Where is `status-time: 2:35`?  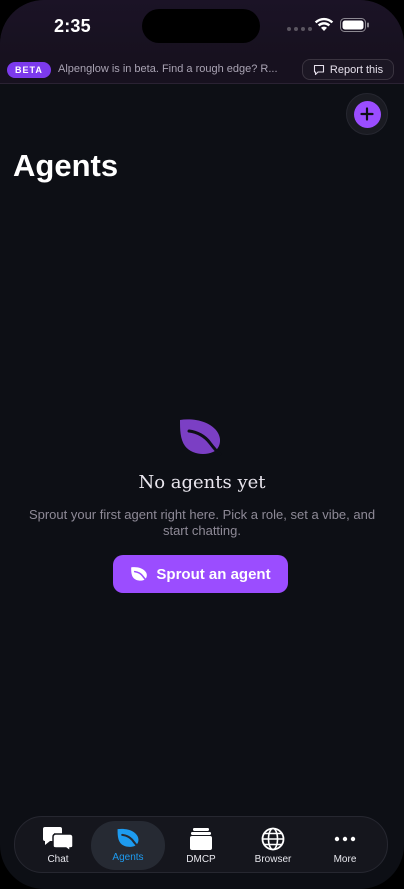
status-time: 2:35 is located at coordinates (72, 26).